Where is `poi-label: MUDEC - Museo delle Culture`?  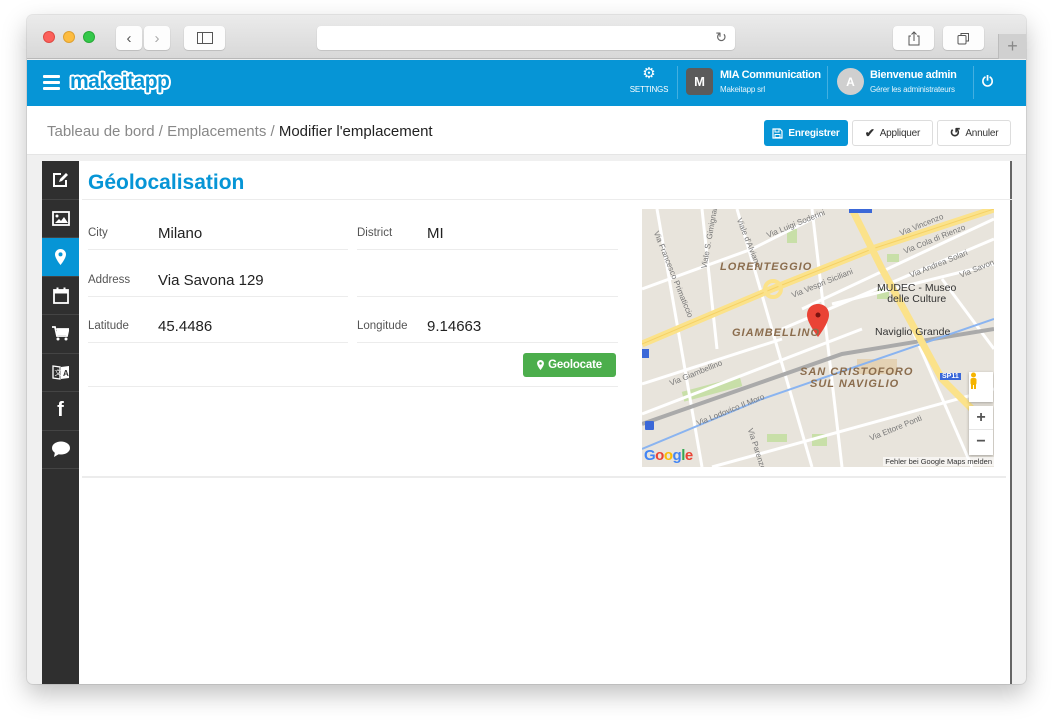 poi-label: MUDEC - Museo delle Culture is located at coordinates (916, 294).